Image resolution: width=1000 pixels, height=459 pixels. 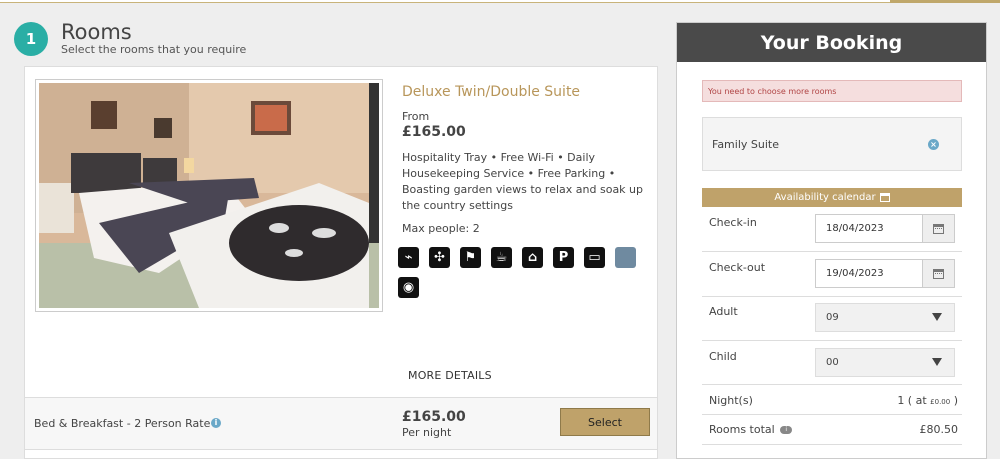 What do you see at coordinates (491, 92) in the screenshot?
I see `room-name: Deluxe Twin/Double Suite` at bounding box center [491, 92].